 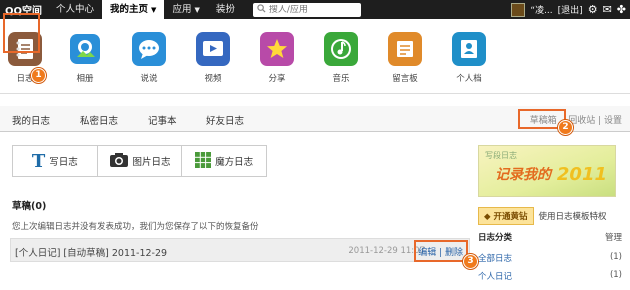 I want to click on category-item-all: 全部日志 (1), so click(x=550, y=258).